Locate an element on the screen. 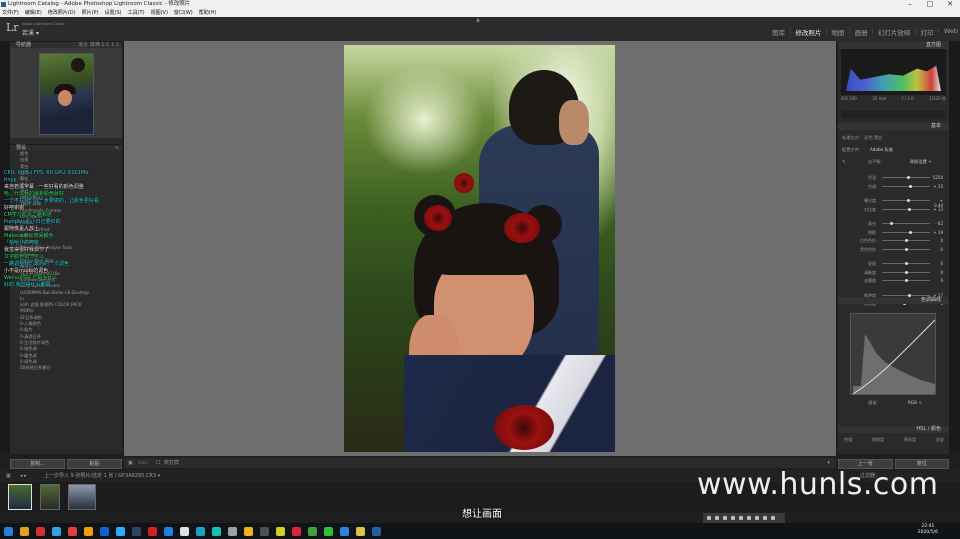  filmstrip-source: 上一次导入 9 张照片/选定 1 张 / GF3A8285.CR3 ▾ is located at coordinates (102, 476).